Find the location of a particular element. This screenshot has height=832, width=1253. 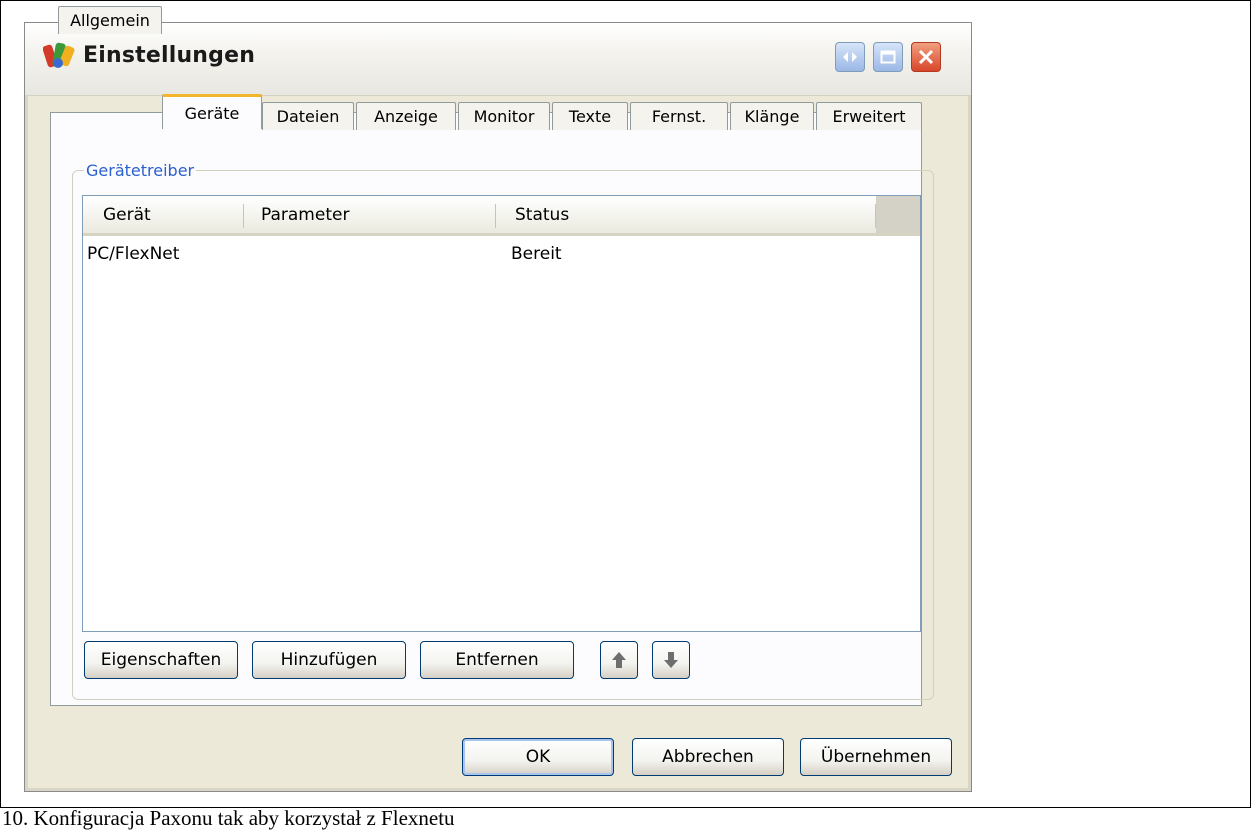

tab-fernst: Fernst. is located at coordinates (679, 116).